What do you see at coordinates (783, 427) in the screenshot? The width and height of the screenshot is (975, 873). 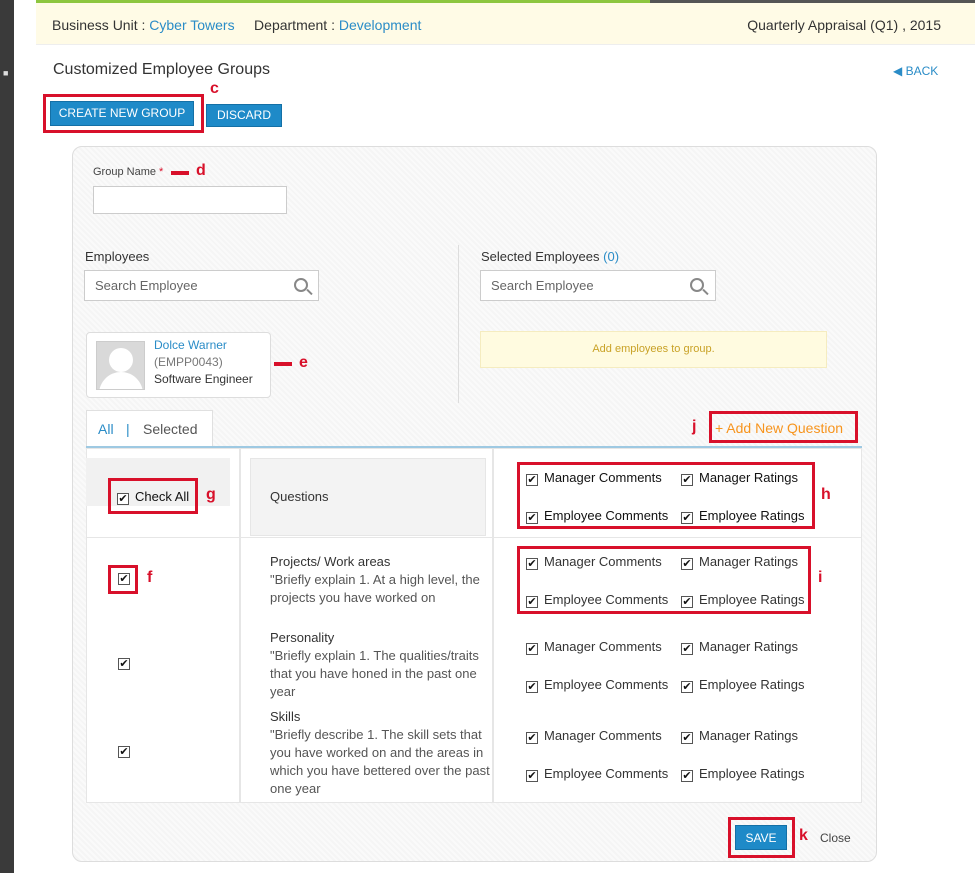 I see `annotation-box-j` at bounding box center [783, 427].